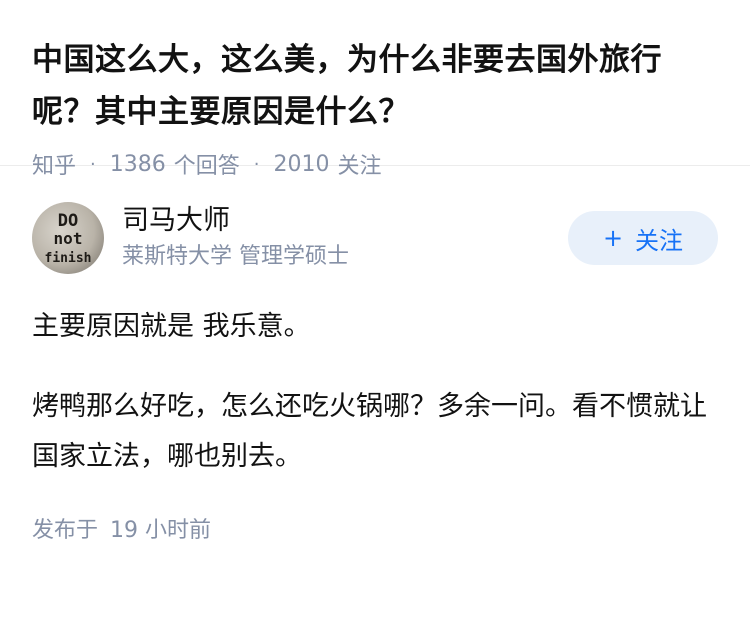 The height and width of the screenshot is (622, 750). What do you see at coordinates (345, 221) in the screenshot?
I see `author-name: 司马大师` at bounding box center [345, 221].